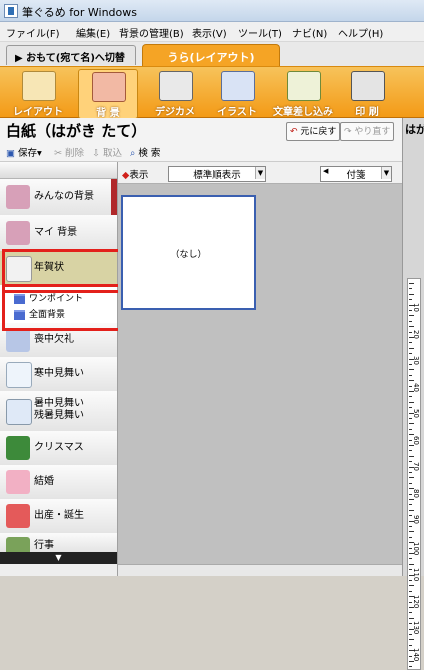  Describe the element at coordinates (303, 93) in the screenshot. I see `text-insert-button: 文章差し込み` at that location.